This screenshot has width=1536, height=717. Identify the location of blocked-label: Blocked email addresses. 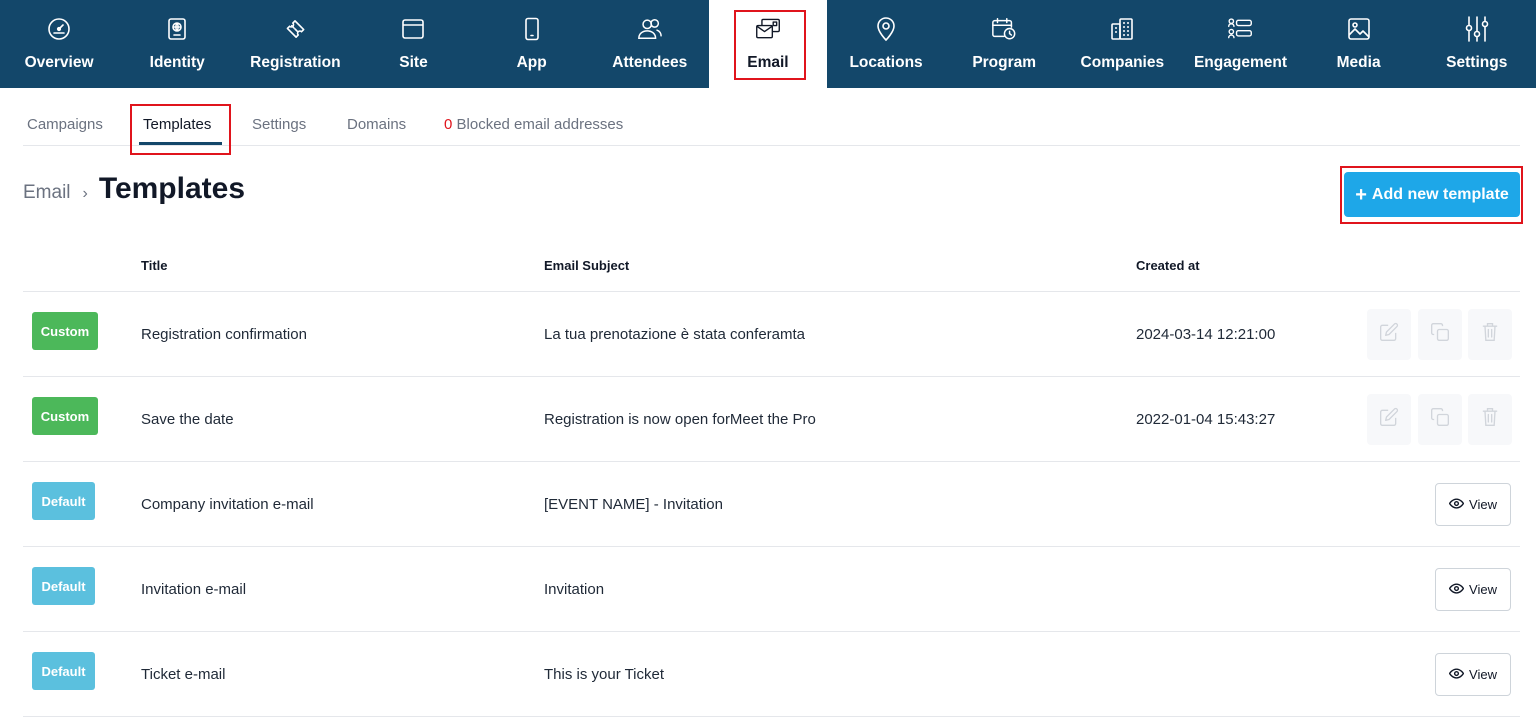
(540, 124).